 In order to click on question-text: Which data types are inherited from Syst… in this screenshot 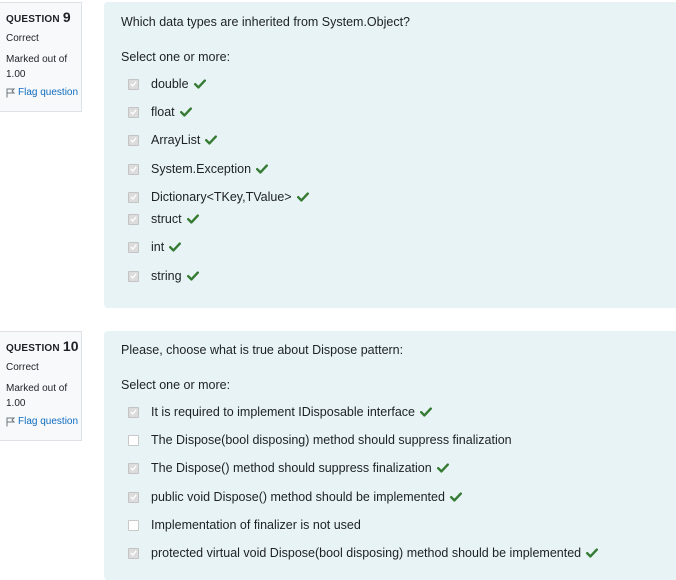, I will do `click(266, 22)`.